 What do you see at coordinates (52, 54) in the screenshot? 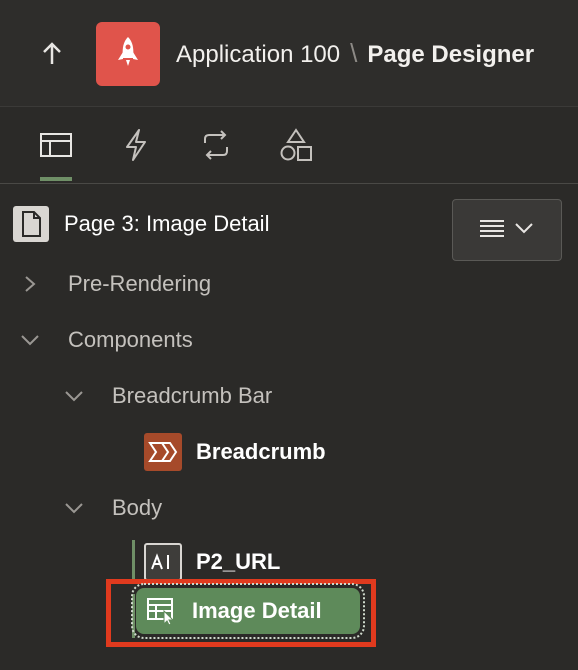
I see `up-arrow-icon` at bounding box center [52, 54].